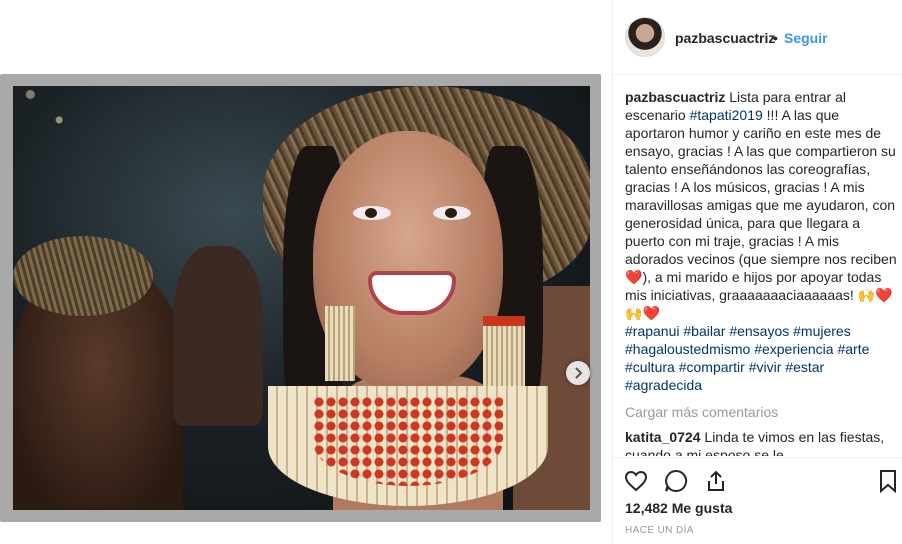 The width and height of the screenshot is (902, 544). I want to click on grass-headdress-left, so click(83, 276).